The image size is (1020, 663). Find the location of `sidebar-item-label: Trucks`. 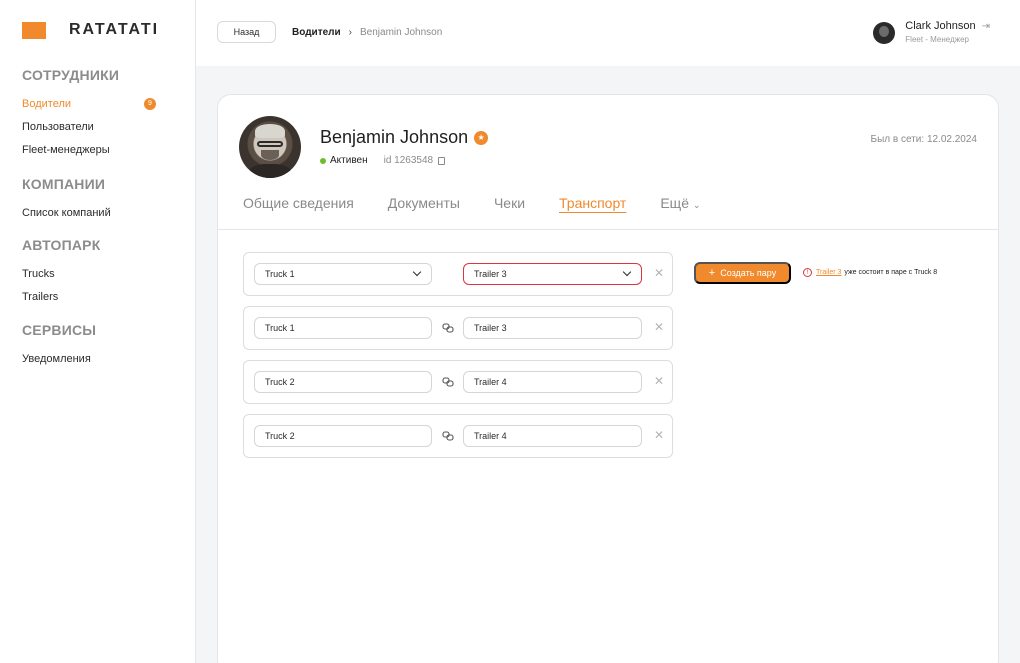

sidebar-item-label: Trucks is located at coordinates (38, 273).